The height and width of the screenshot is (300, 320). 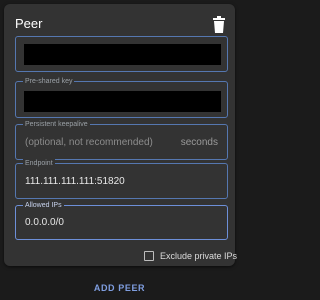 What do you see at coordinates (44, 222) in the screenshot?
I see `allowed-ips-value: 0.0.0.0/0` at bounding box center [44, 222].